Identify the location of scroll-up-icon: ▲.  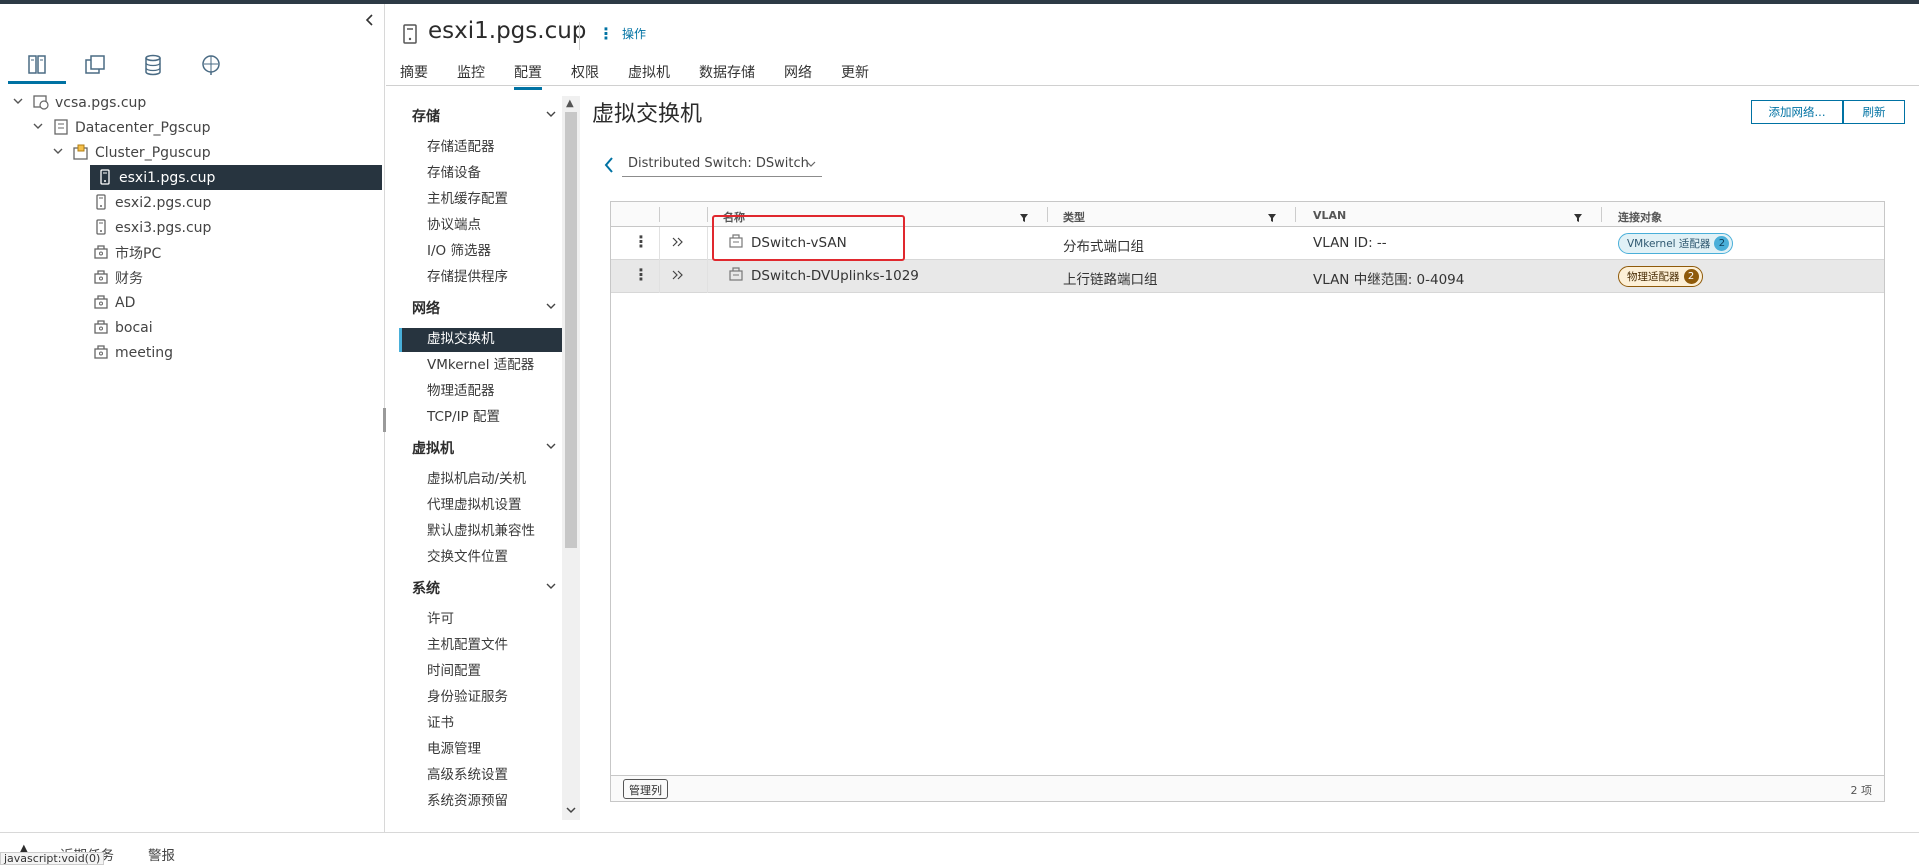
(570, 103).